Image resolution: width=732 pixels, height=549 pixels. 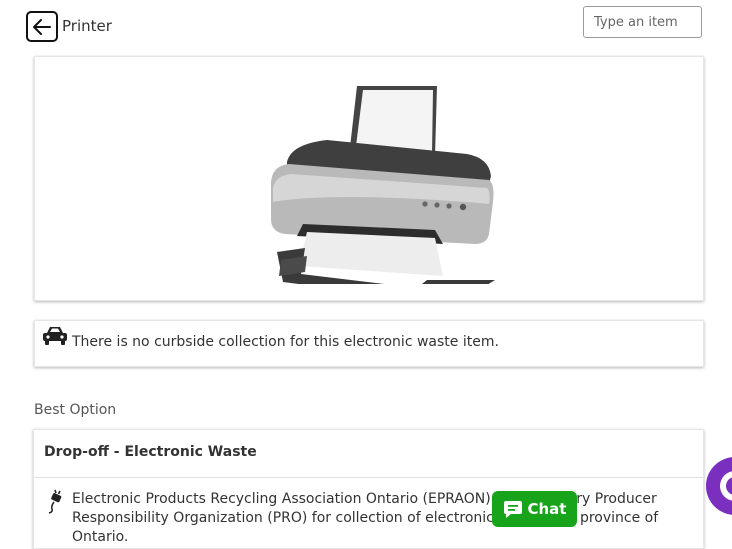 I want to click on page-title: Printer, so click(x=87, y=26).